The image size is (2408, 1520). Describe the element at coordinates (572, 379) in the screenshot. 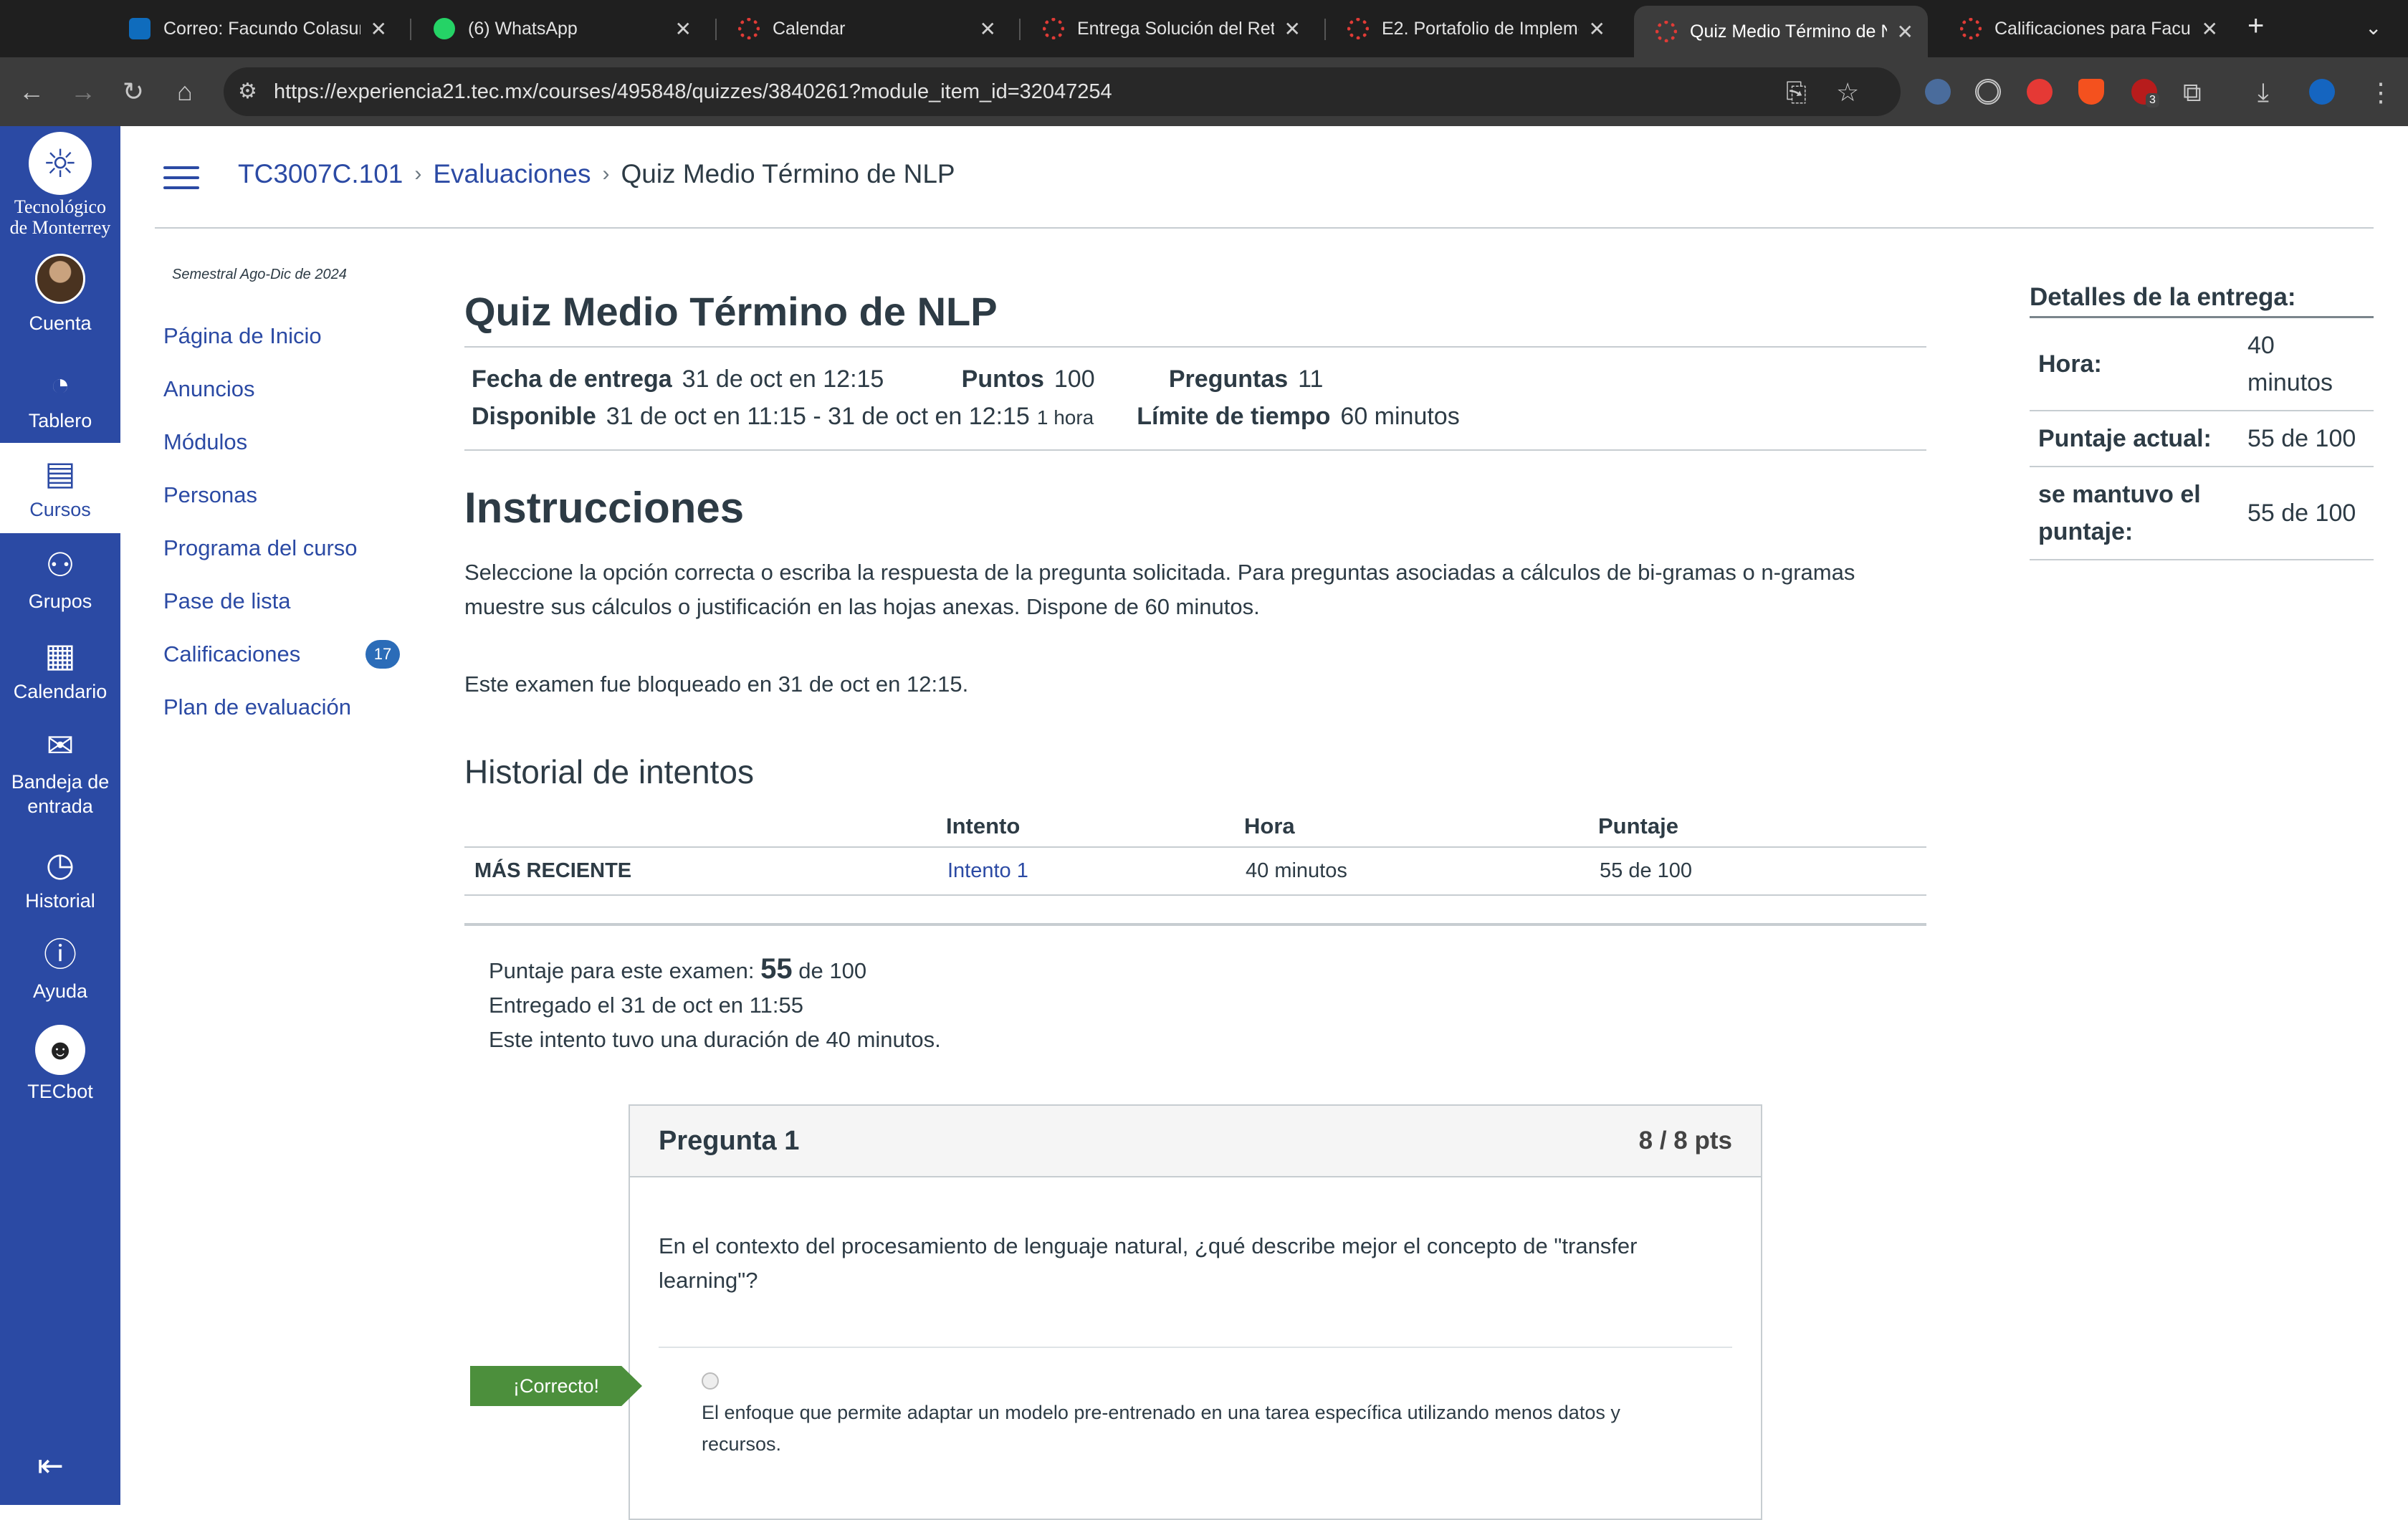

I see `due-label: Fecha de entrega` at that location.